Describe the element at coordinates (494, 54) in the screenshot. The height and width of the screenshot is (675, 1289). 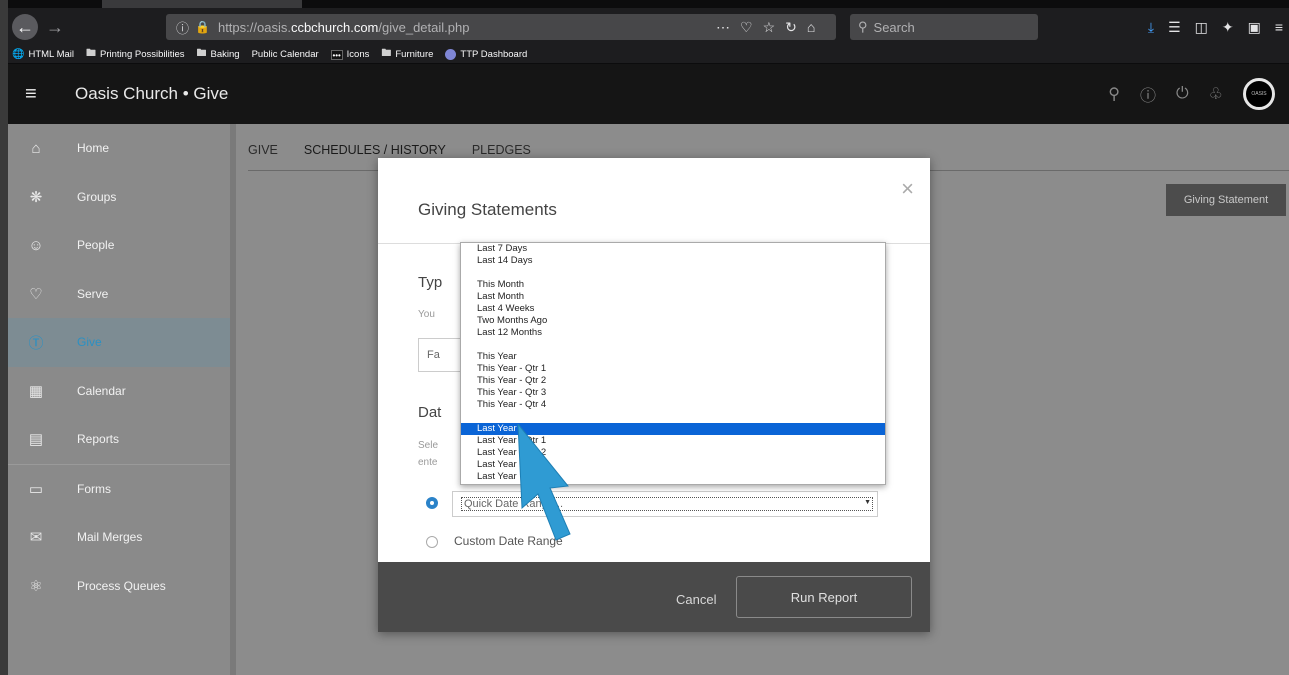
I see `bookmark-label: TTP Dashboard` at that location.